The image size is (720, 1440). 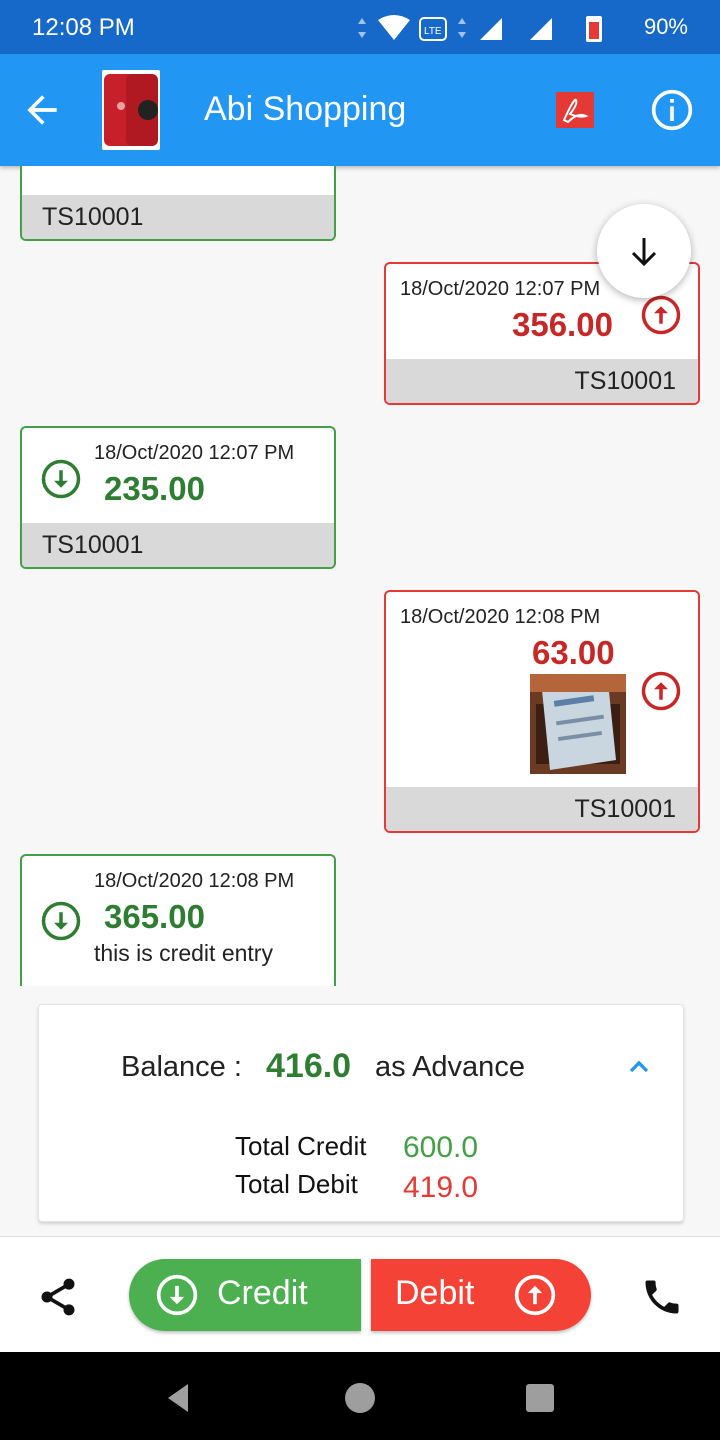 I want to click on svg-text: LTE, so click(x=433, y=31).